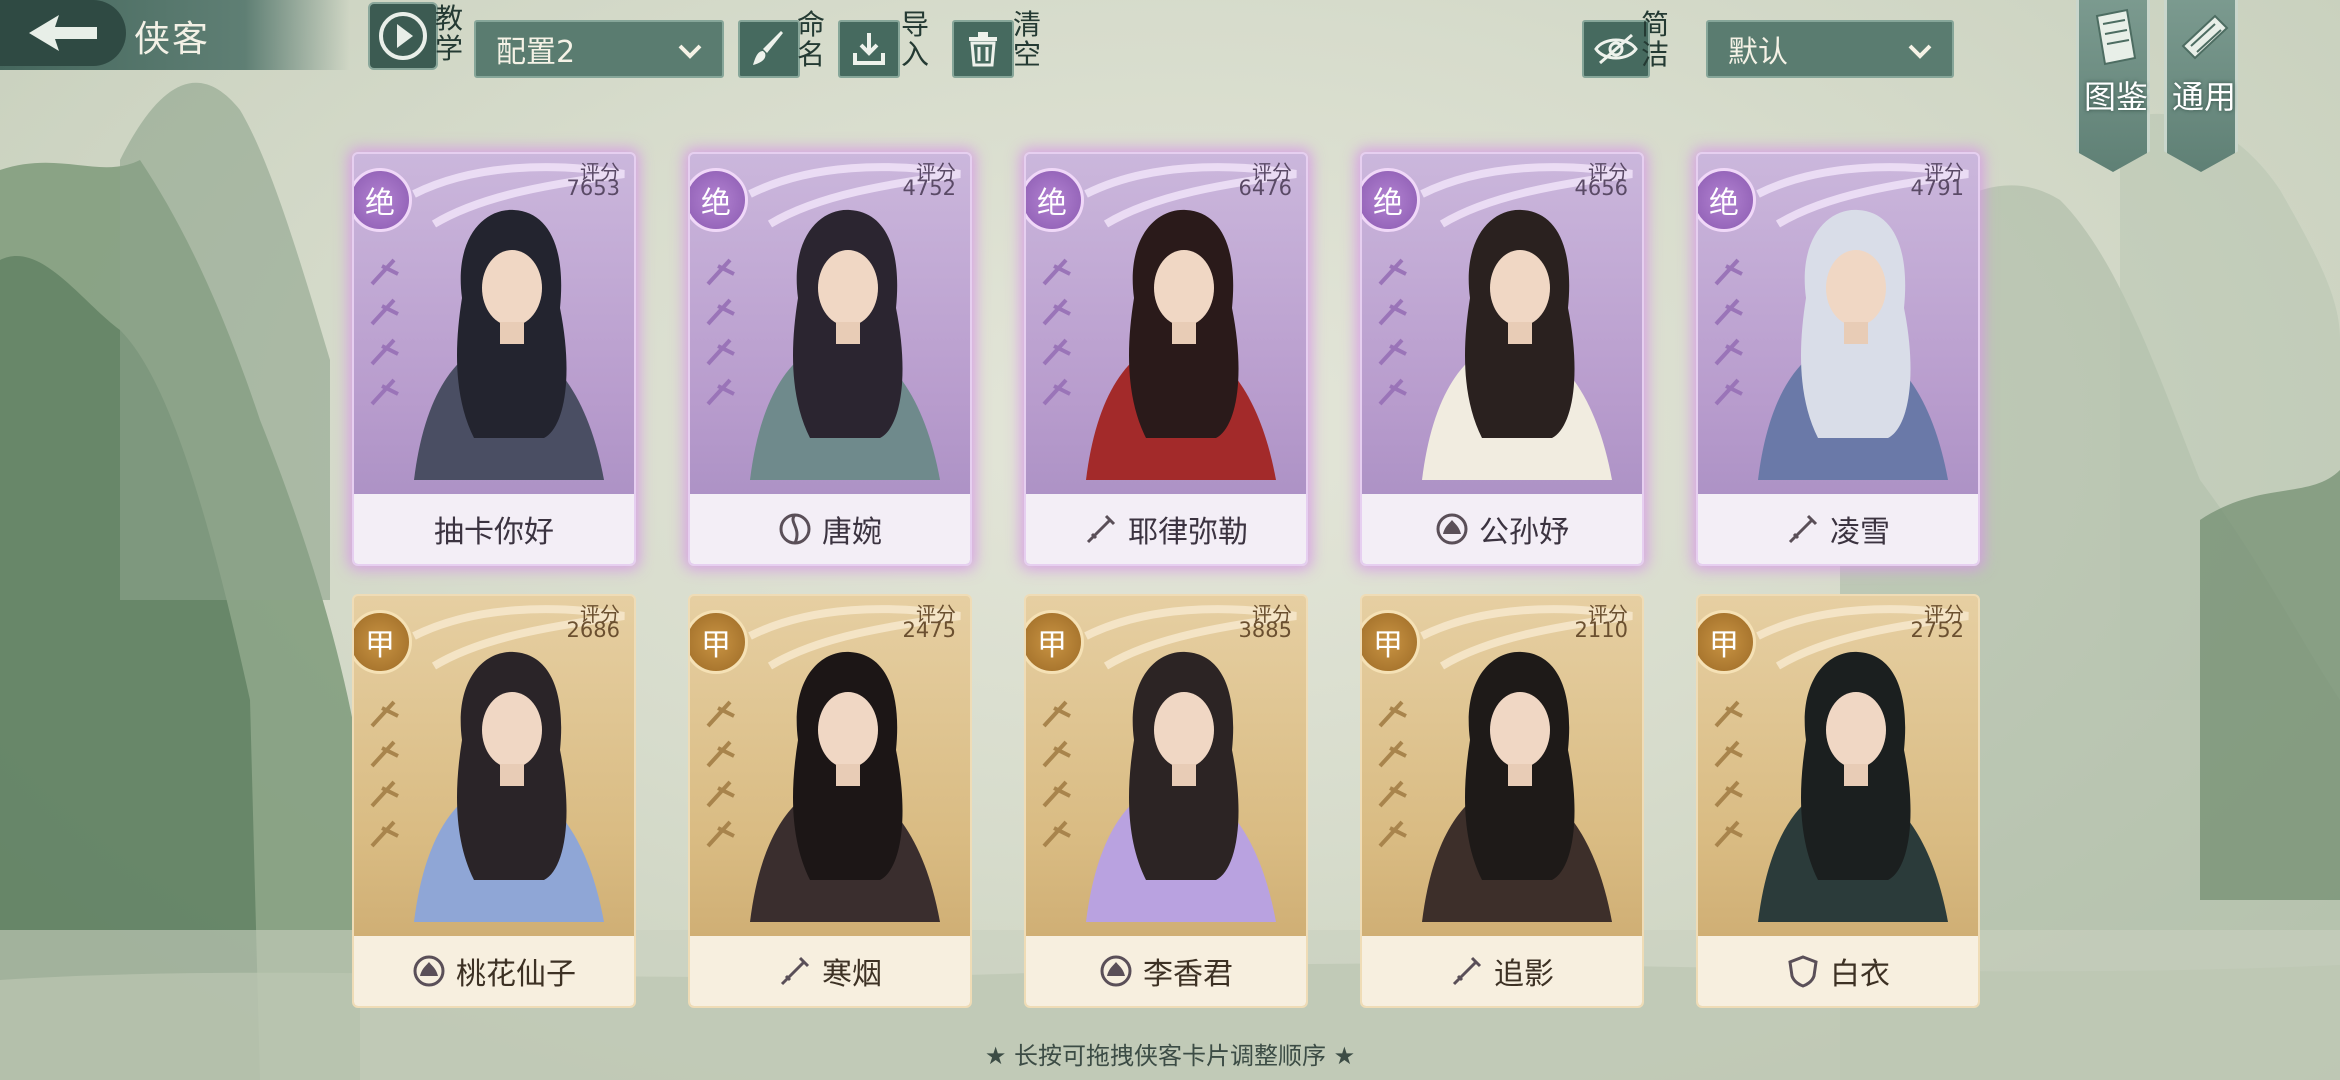 This screenshot has width=2340, height=1080. I want to click on hero-name-bar: 追影, so click(1502, 971).